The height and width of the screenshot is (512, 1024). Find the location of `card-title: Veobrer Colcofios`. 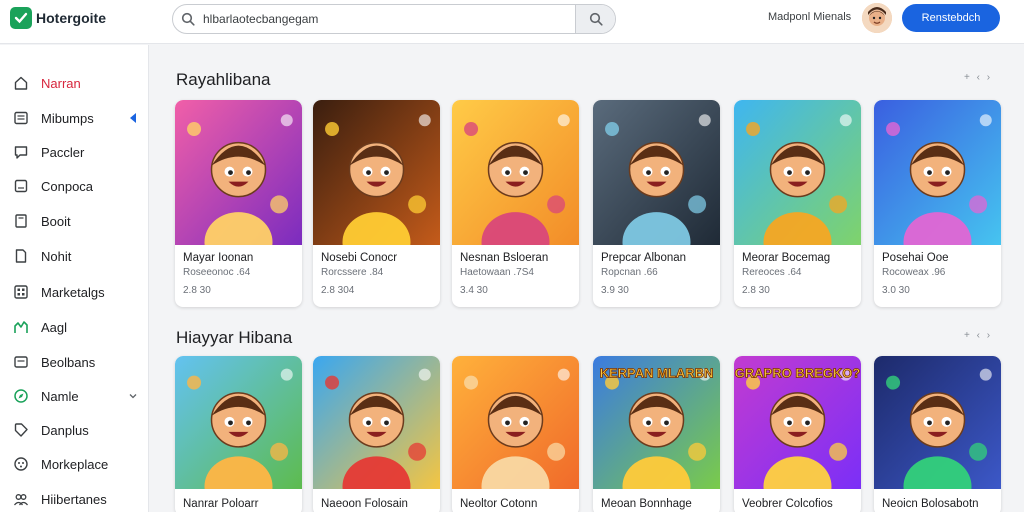

card-title: Veobrer Colcofios is located at coordinates (787, 504).